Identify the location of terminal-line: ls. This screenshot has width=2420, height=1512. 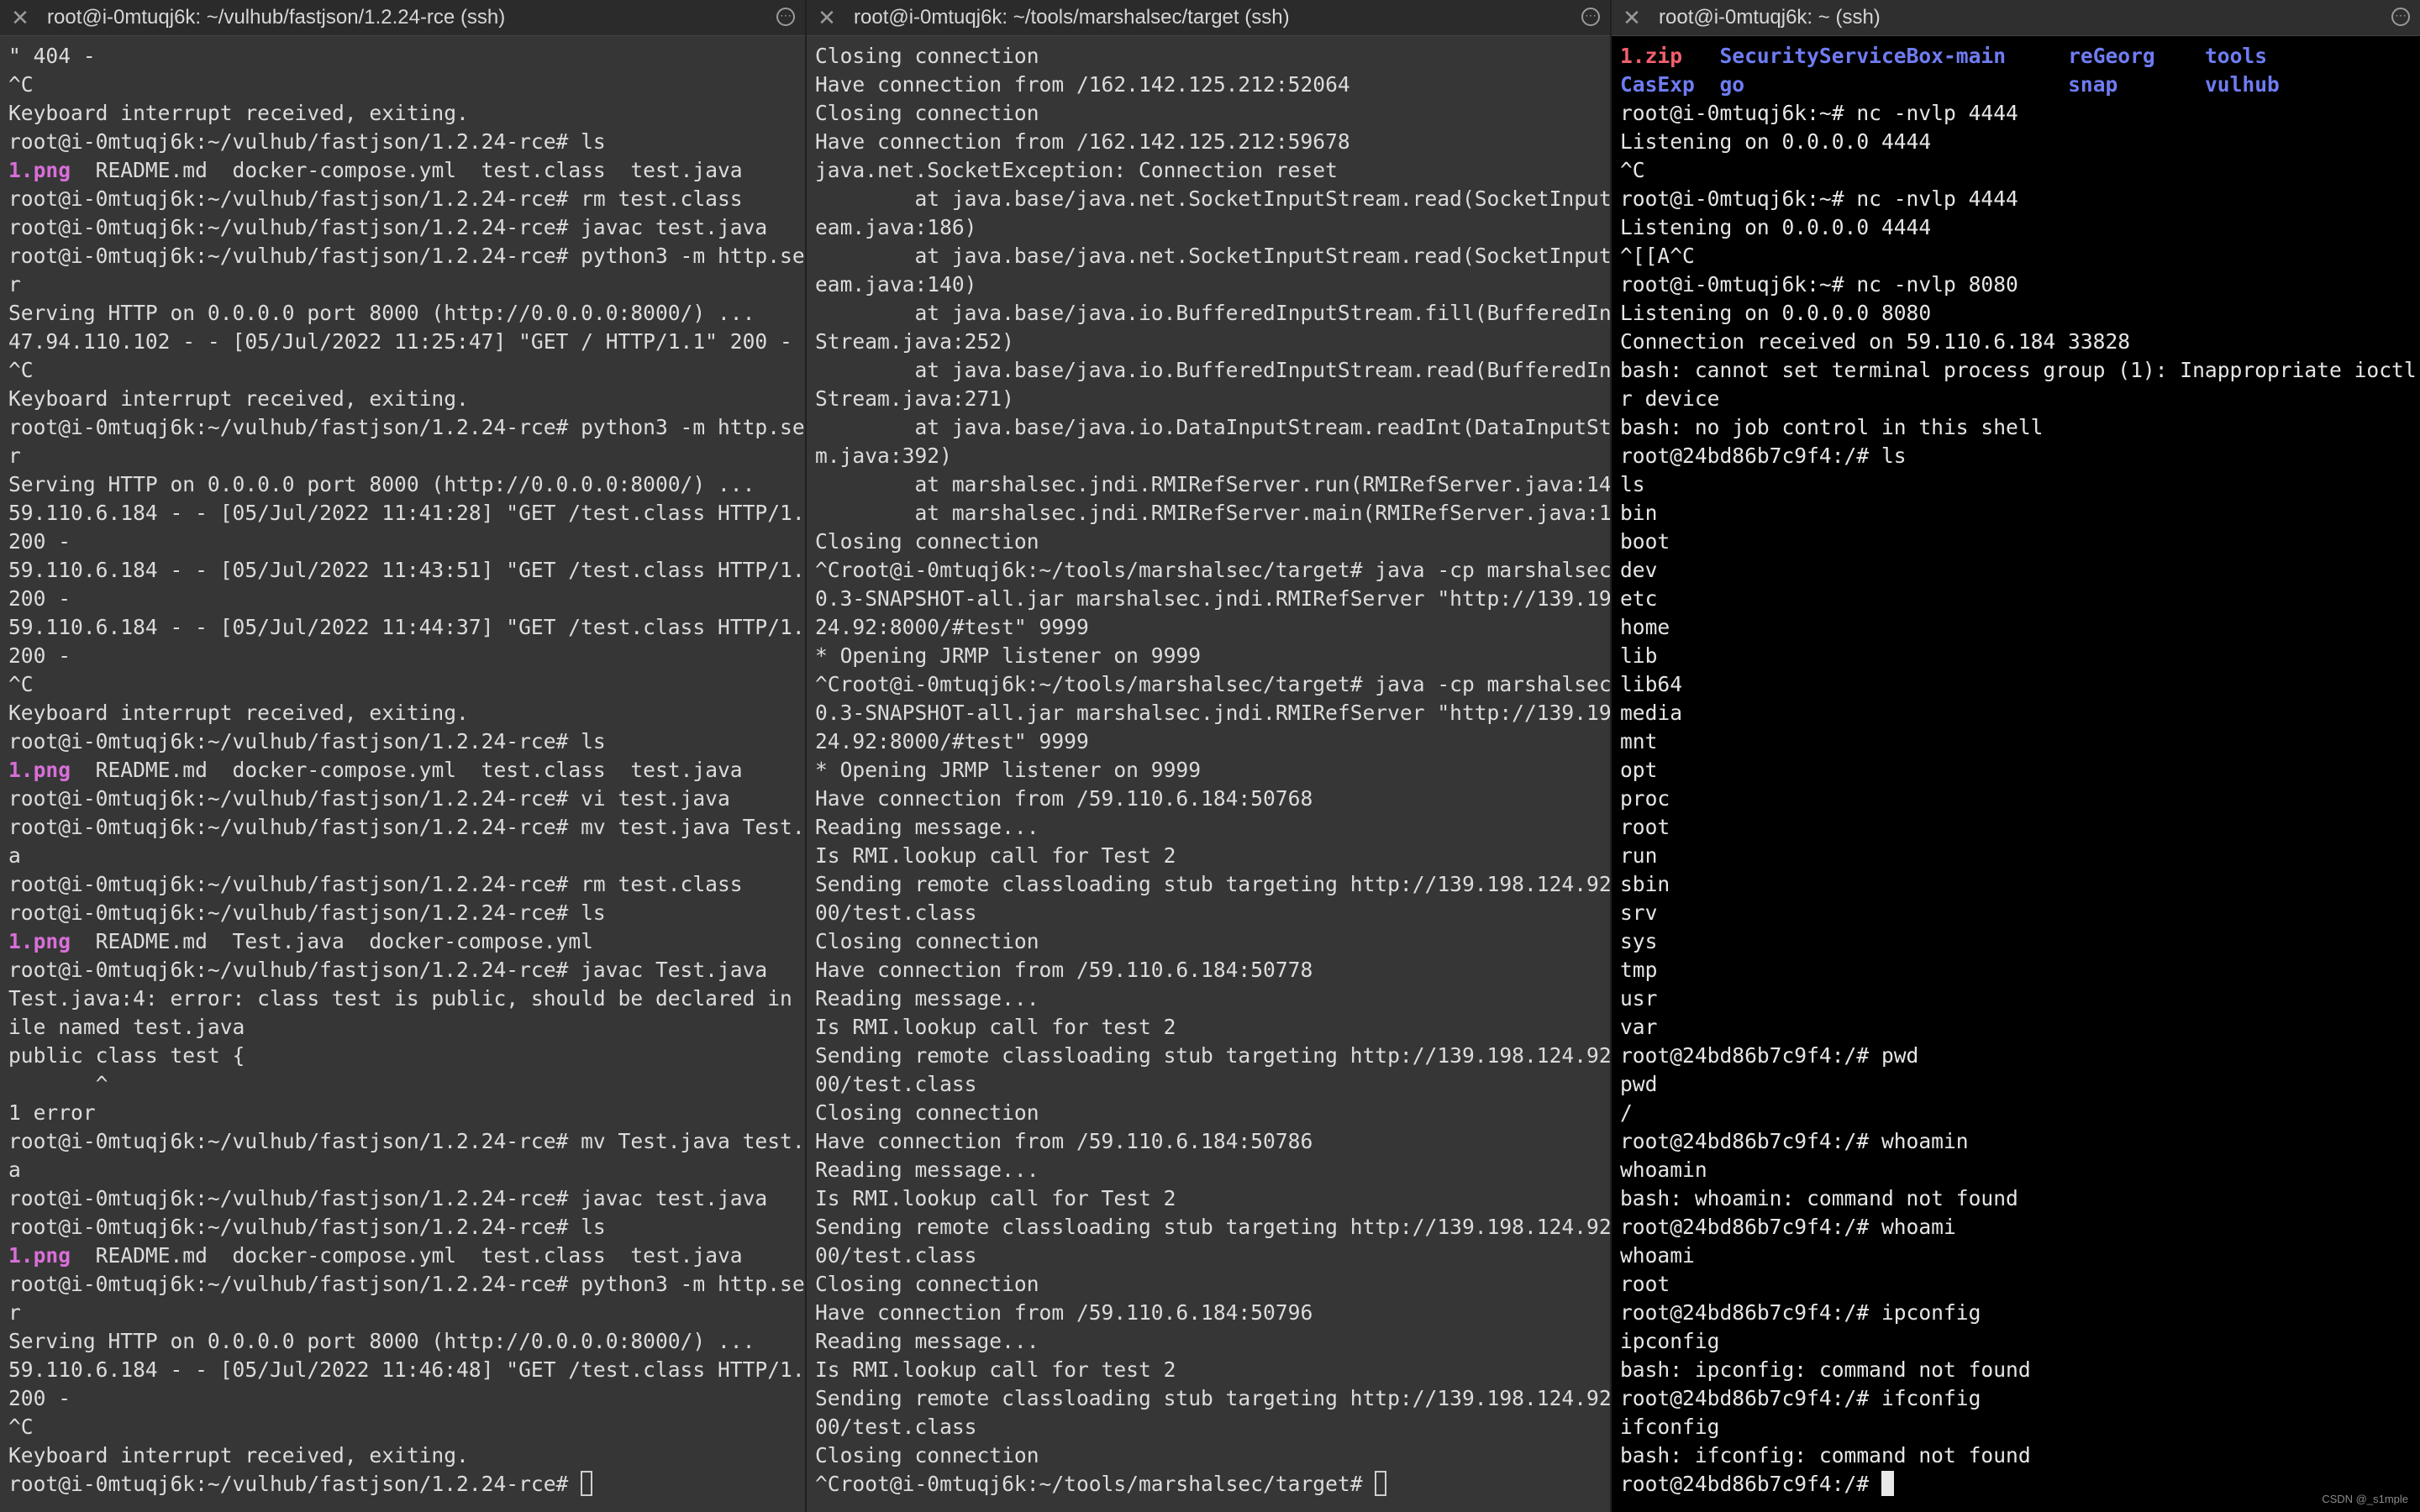
(1632, 484).